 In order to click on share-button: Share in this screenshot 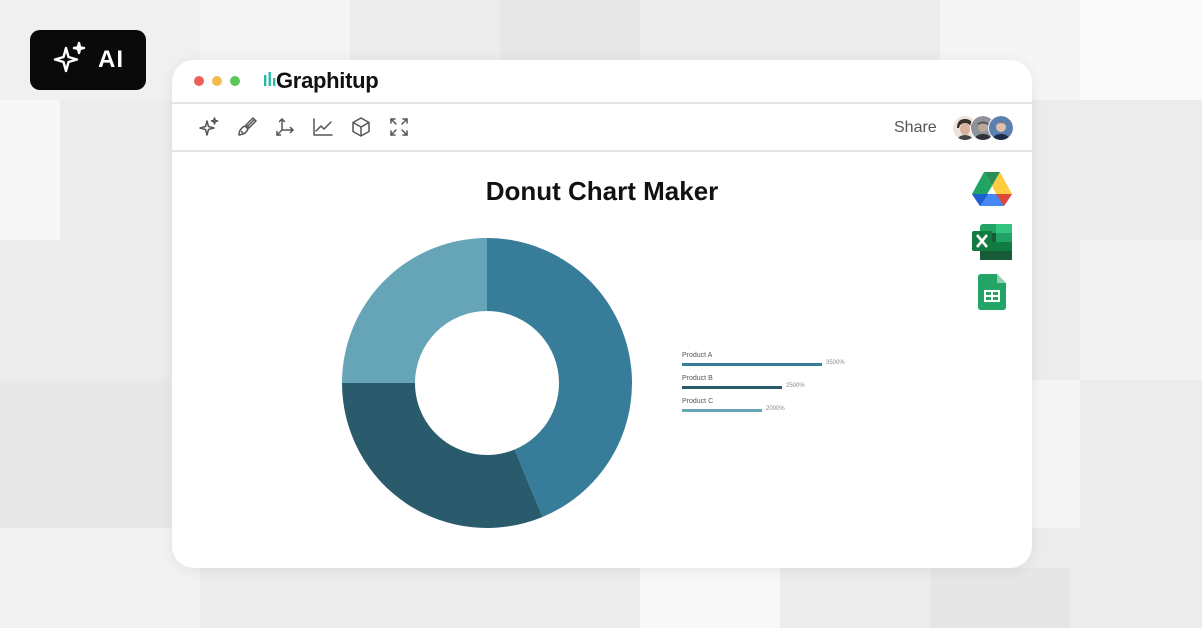, I will do `click(915, 128)`.